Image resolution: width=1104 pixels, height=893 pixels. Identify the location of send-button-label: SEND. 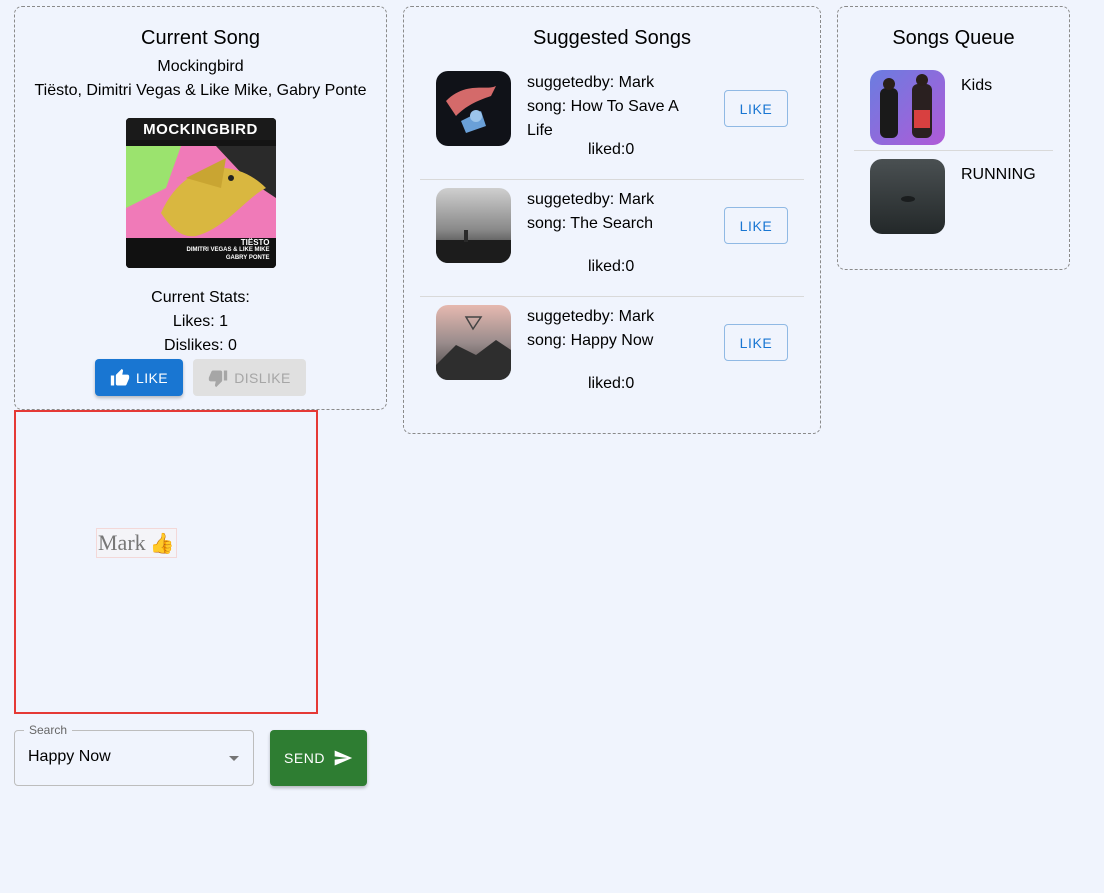
(304, 758).